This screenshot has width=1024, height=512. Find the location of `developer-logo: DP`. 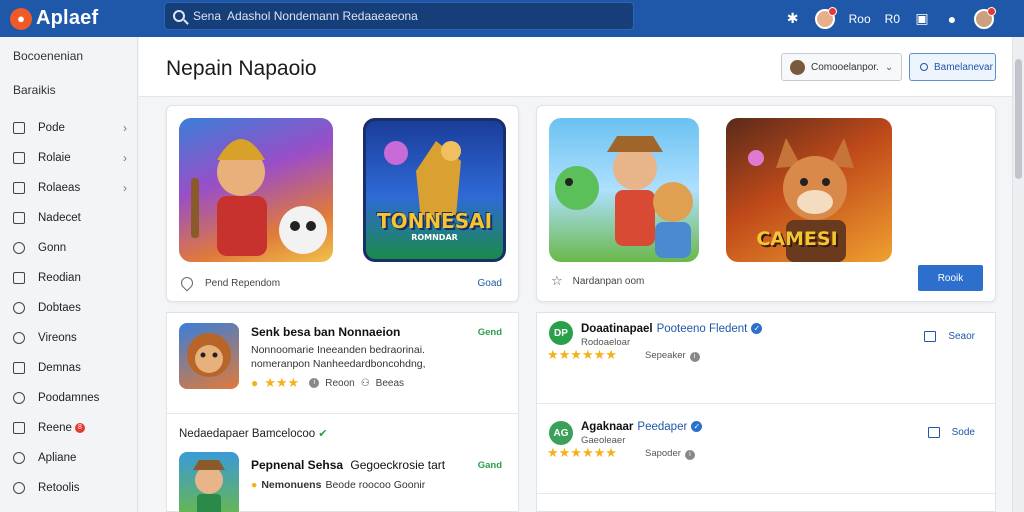

developer-logo: DP is located at coordinates (561, 333).